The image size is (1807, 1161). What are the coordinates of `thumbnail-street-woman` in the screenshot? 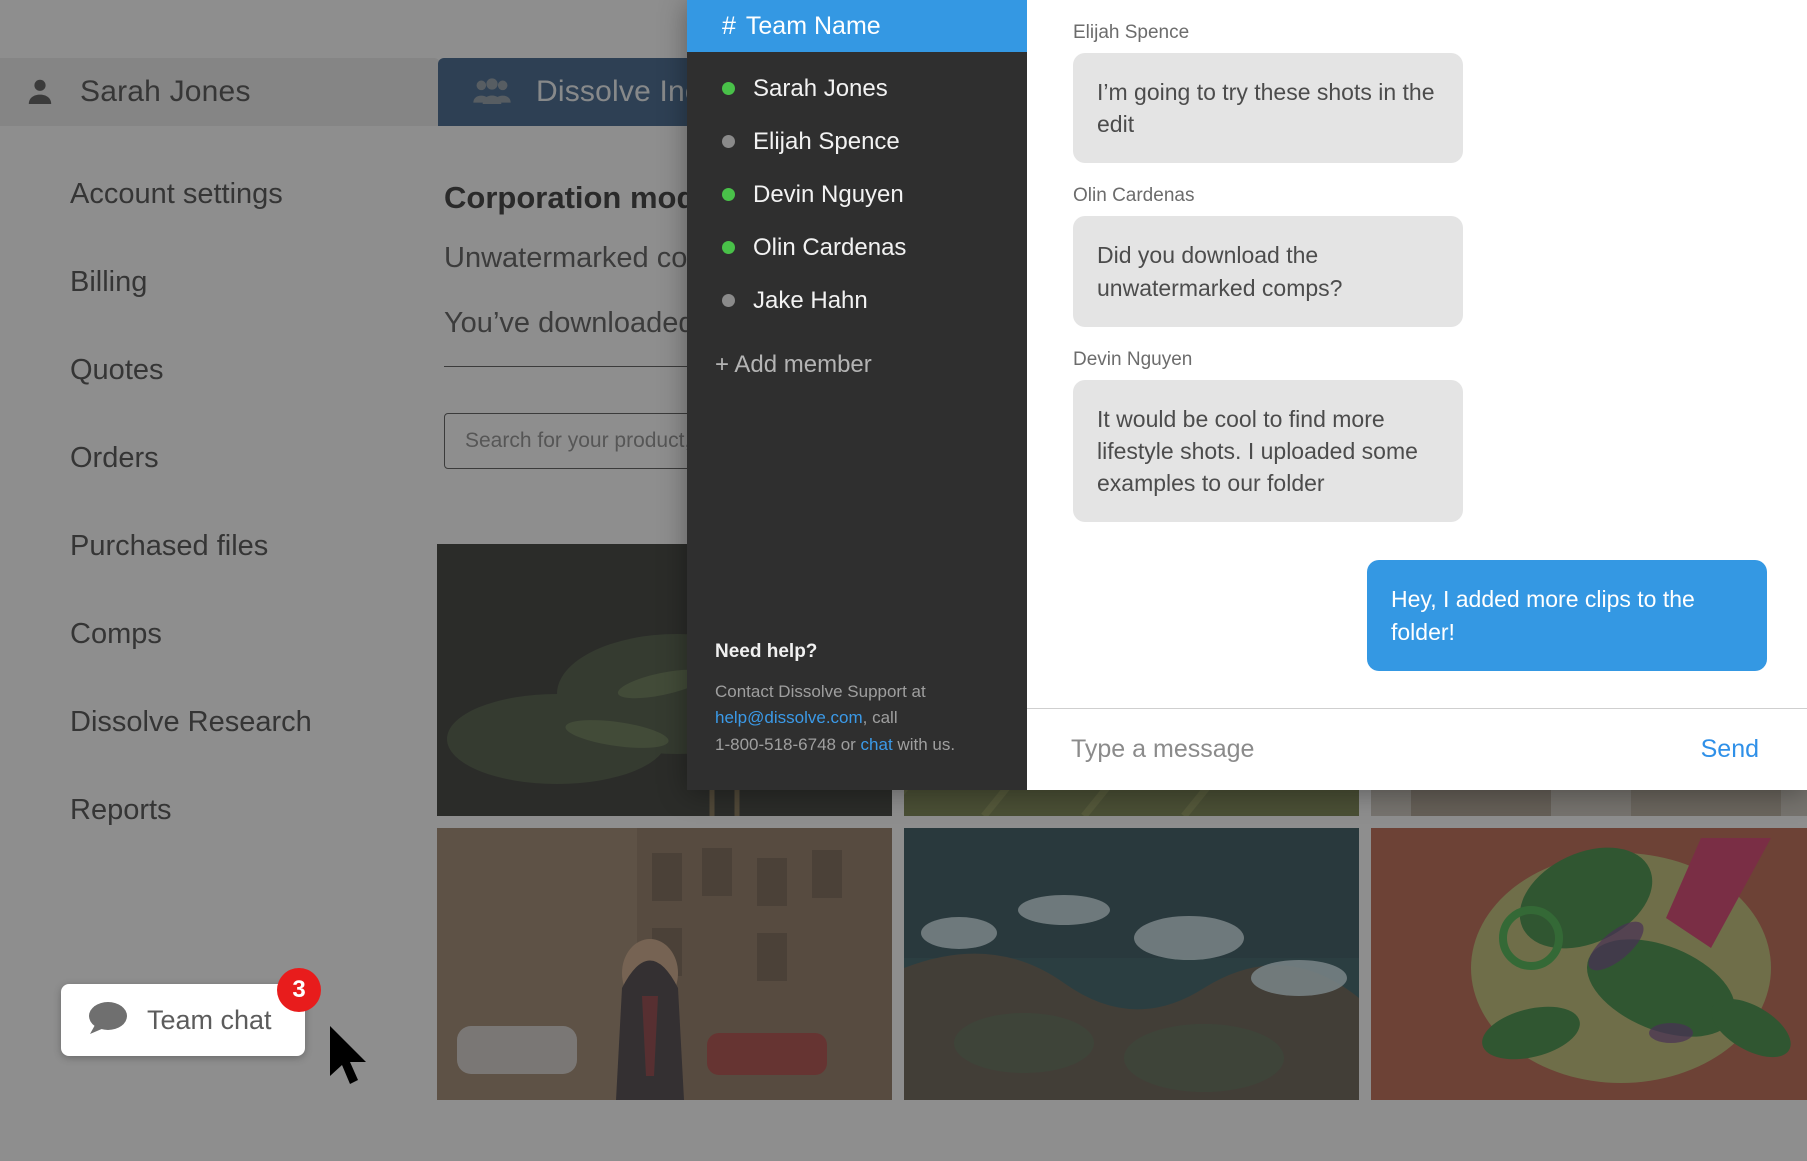 It's located at (664, 964).